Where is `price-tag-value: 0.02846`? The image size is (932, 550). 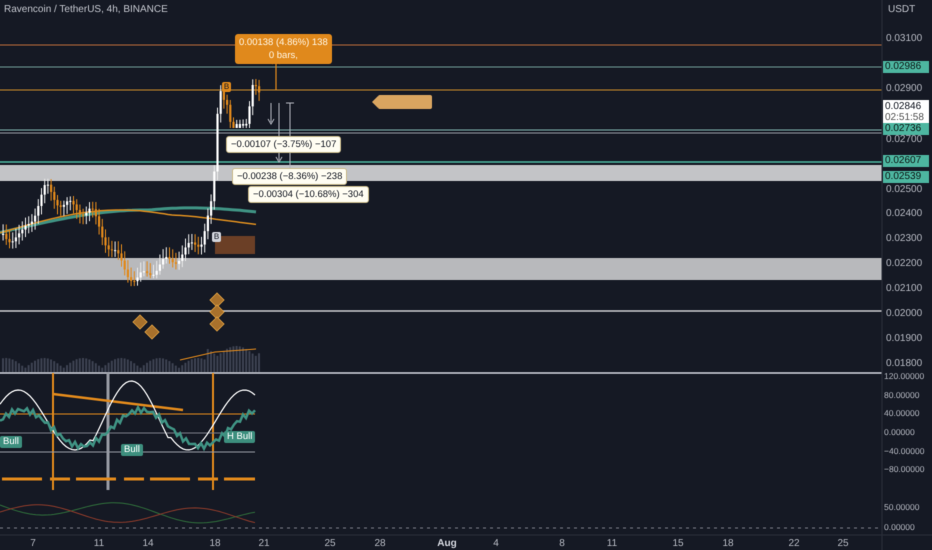 price-tag-value: 0.02846 is located at coordinates (903, 106).